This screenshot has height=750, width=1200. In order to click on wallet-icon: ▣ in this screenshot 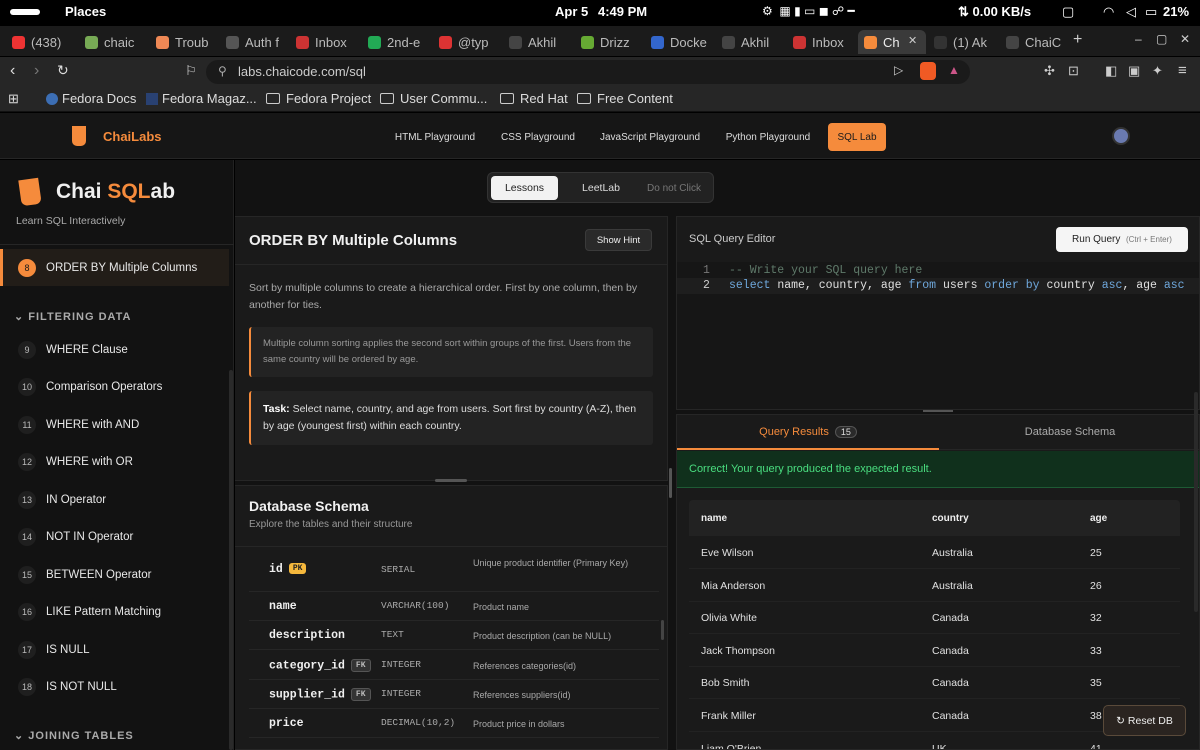, I will do `click(1134, 71)`.